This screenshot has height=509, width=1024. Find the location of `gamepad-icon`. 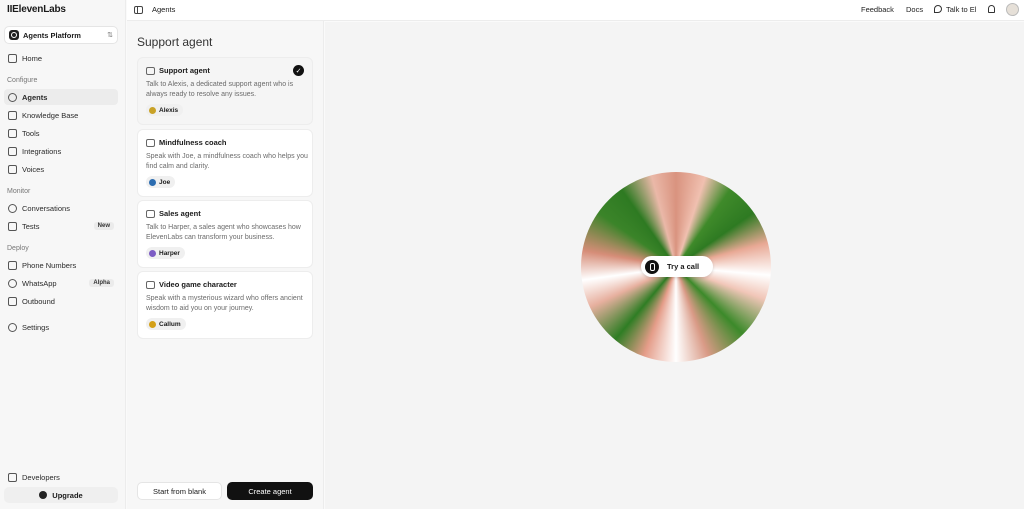

gamepad-icon is located at coordinates (150, 285).